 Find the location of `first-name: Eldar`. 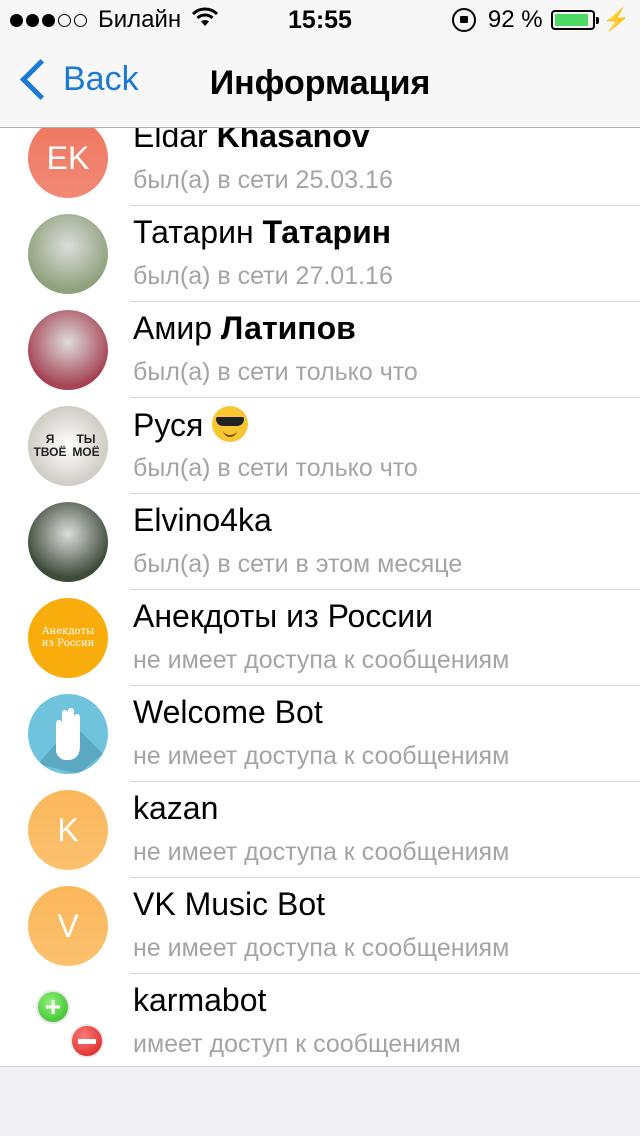

first-name: Eldar is located at coordinates (170, 141).